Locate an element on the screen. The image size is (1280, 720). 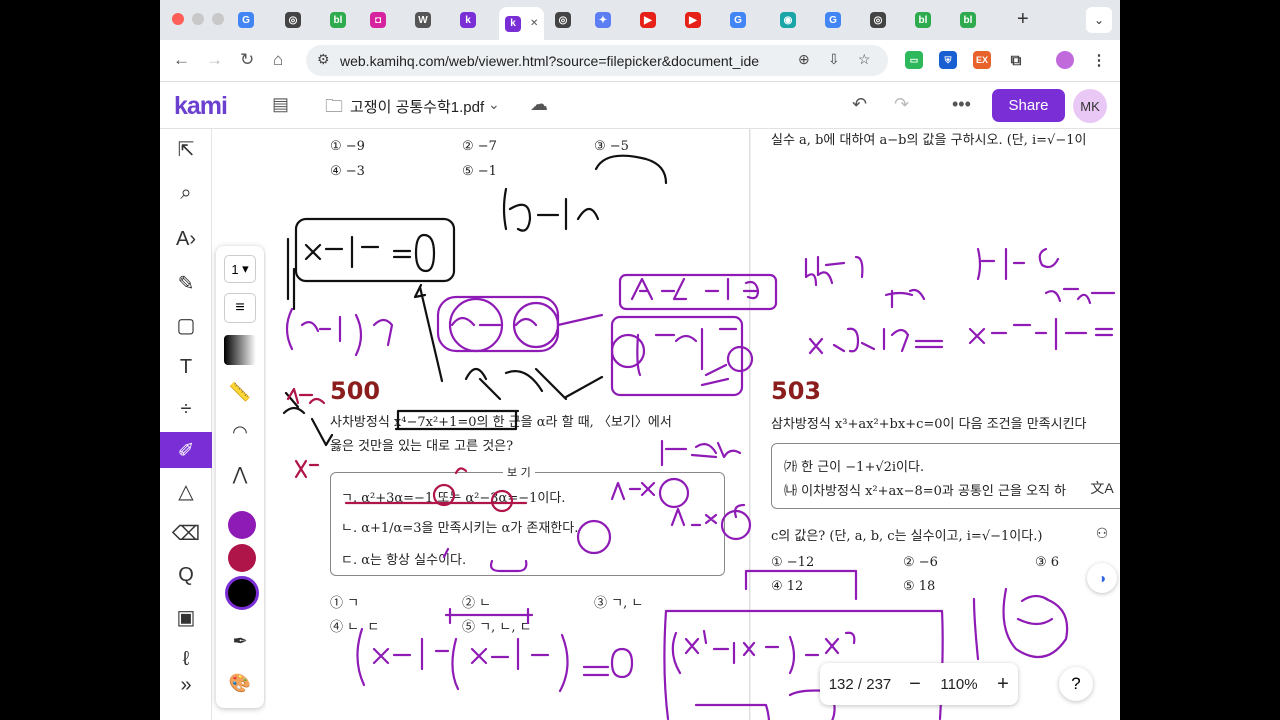
ruler-icon: 📏 is located at coordinates (240, 392).